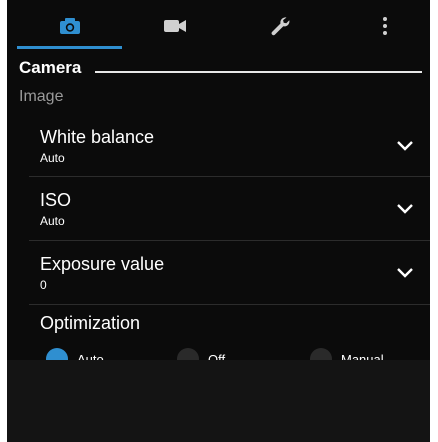 The height and width of the screenshot is (442, 438). What do you see at coordinates (381, 26) in the screenshot?
I see `tab-more` at bounding box center [381, 26].